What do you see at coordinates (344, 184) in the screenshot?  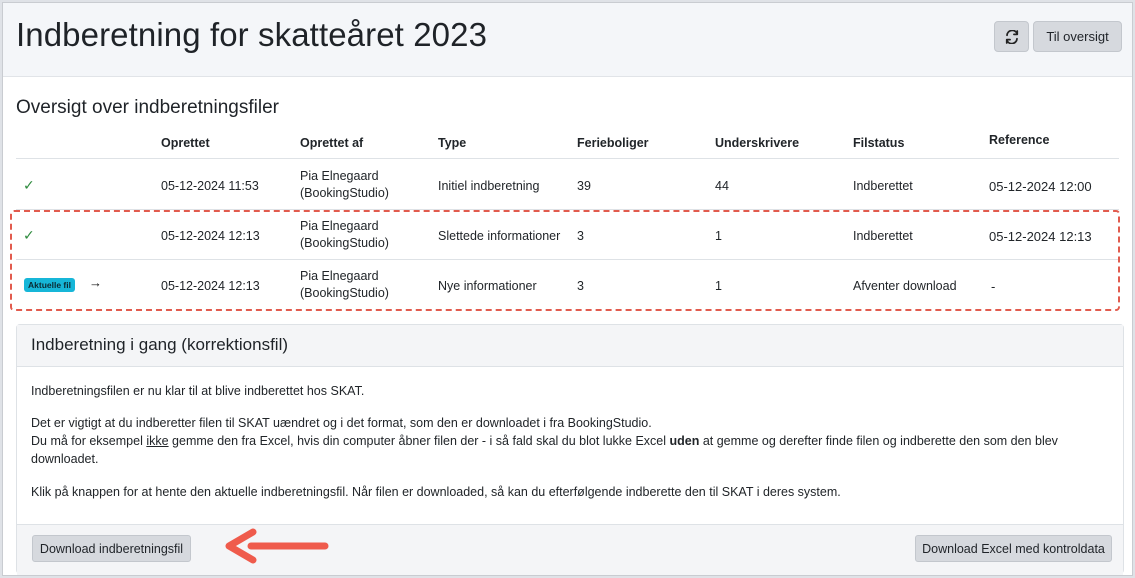 I see `table-cell-created-by: Pia Elnegaard (BookingStudio)` at bounding box center [344, 184].